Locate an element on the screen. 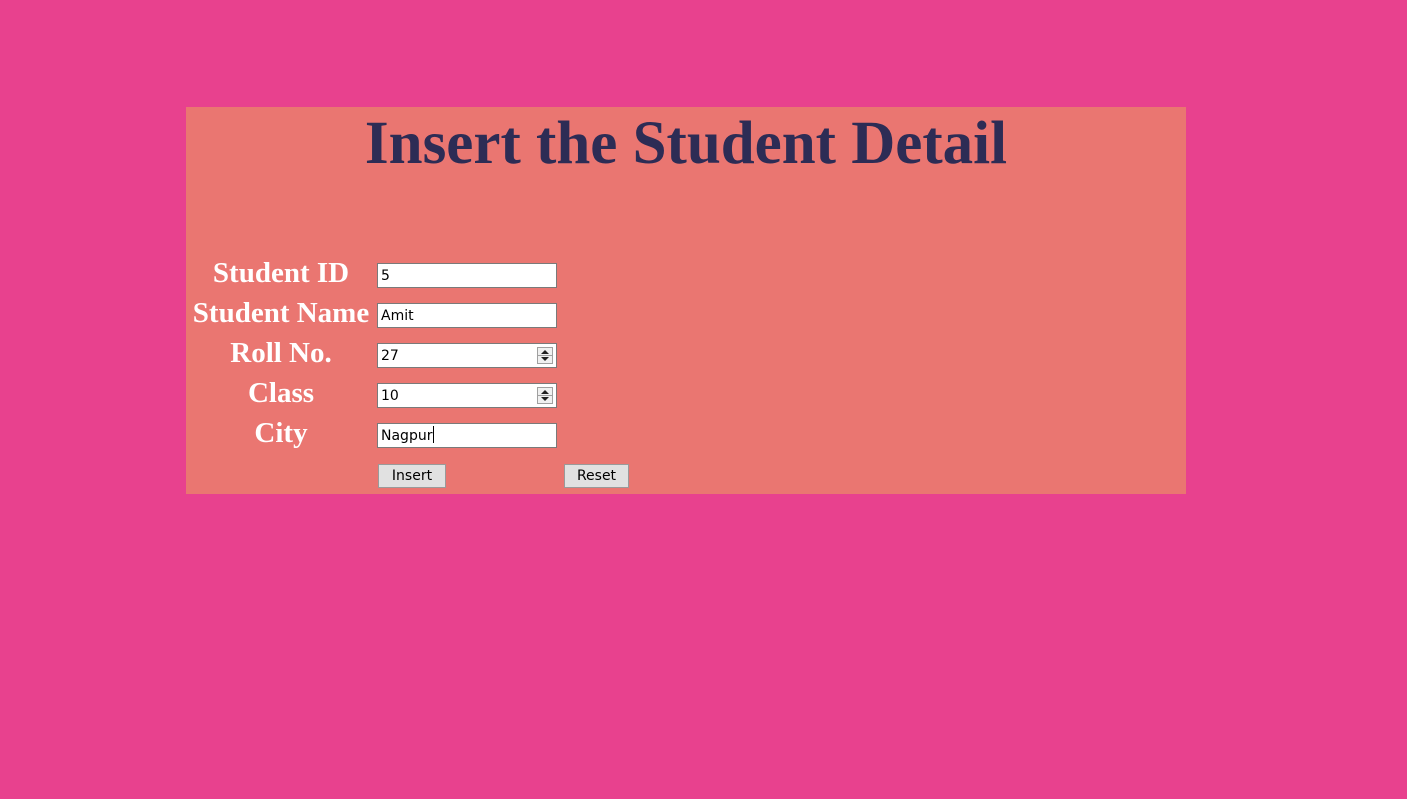 The image size is (1407, 799). reset-button: Reset is located at coordinates (596, 476).